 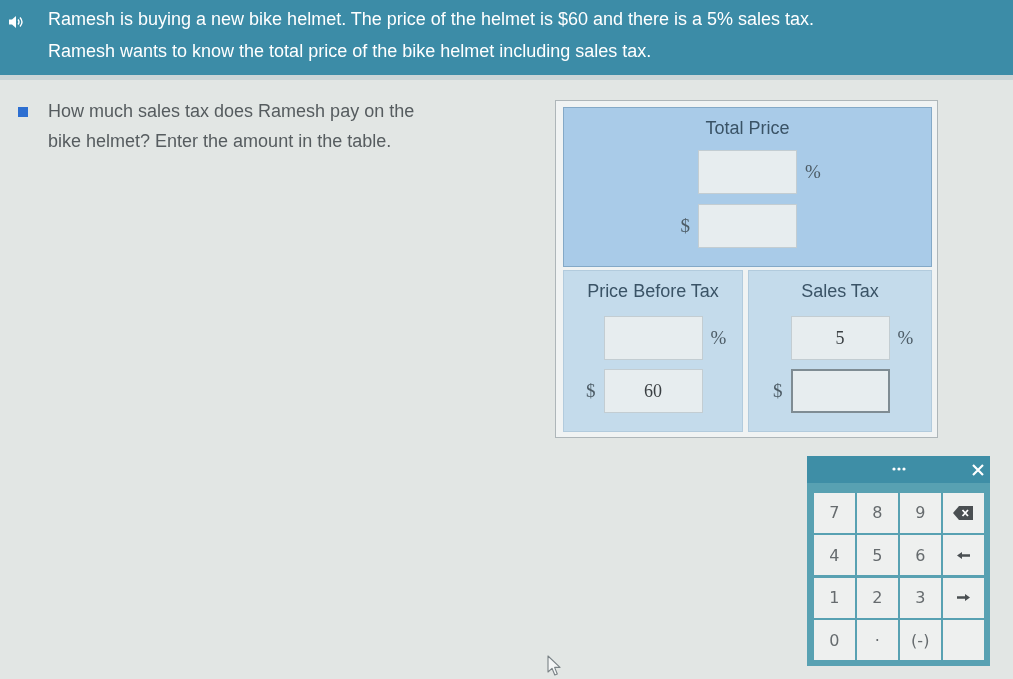 I want to click on backspace-key, so click(x=963, y=512).